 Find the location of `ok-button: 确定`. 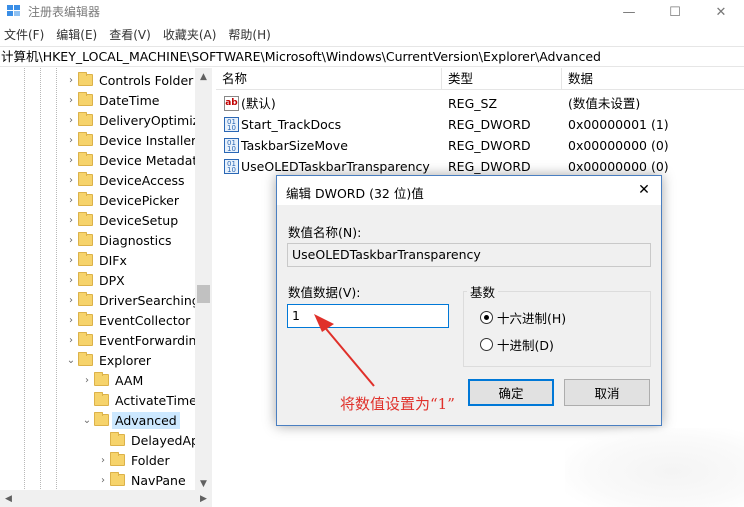

ok-button: 确定 is located at coordinates (511, 392).